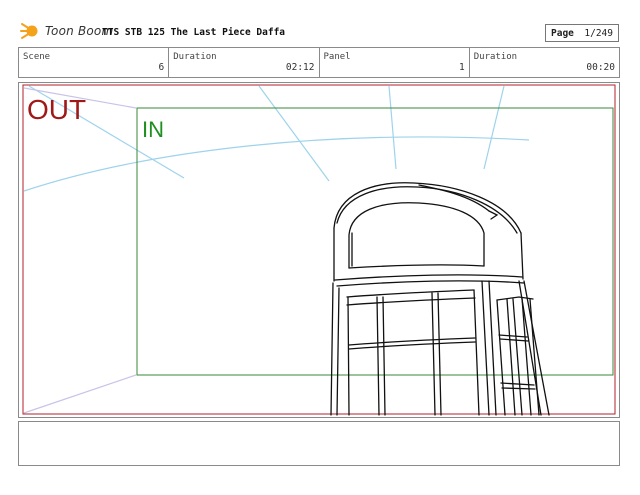 The image size is (640, 495). Describe the element at coordinates (244, 62) in the screenshot. I see `scene-duration-cell: Duration 02:12` at that location.